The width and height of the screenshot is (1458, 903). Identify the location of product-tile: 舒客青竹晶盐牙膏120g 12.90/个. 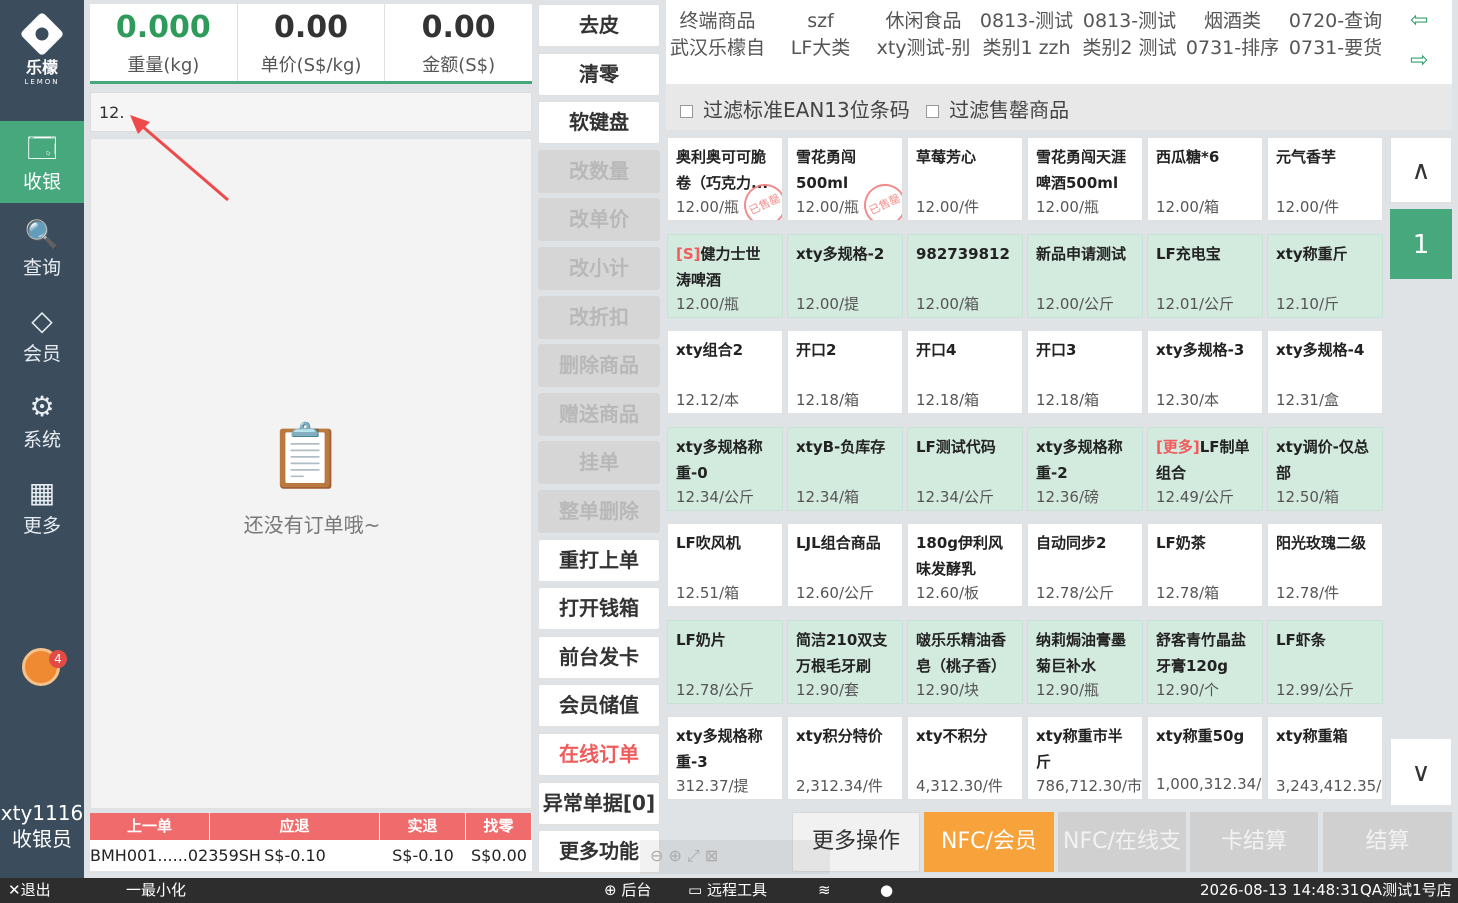
(1205, 661).